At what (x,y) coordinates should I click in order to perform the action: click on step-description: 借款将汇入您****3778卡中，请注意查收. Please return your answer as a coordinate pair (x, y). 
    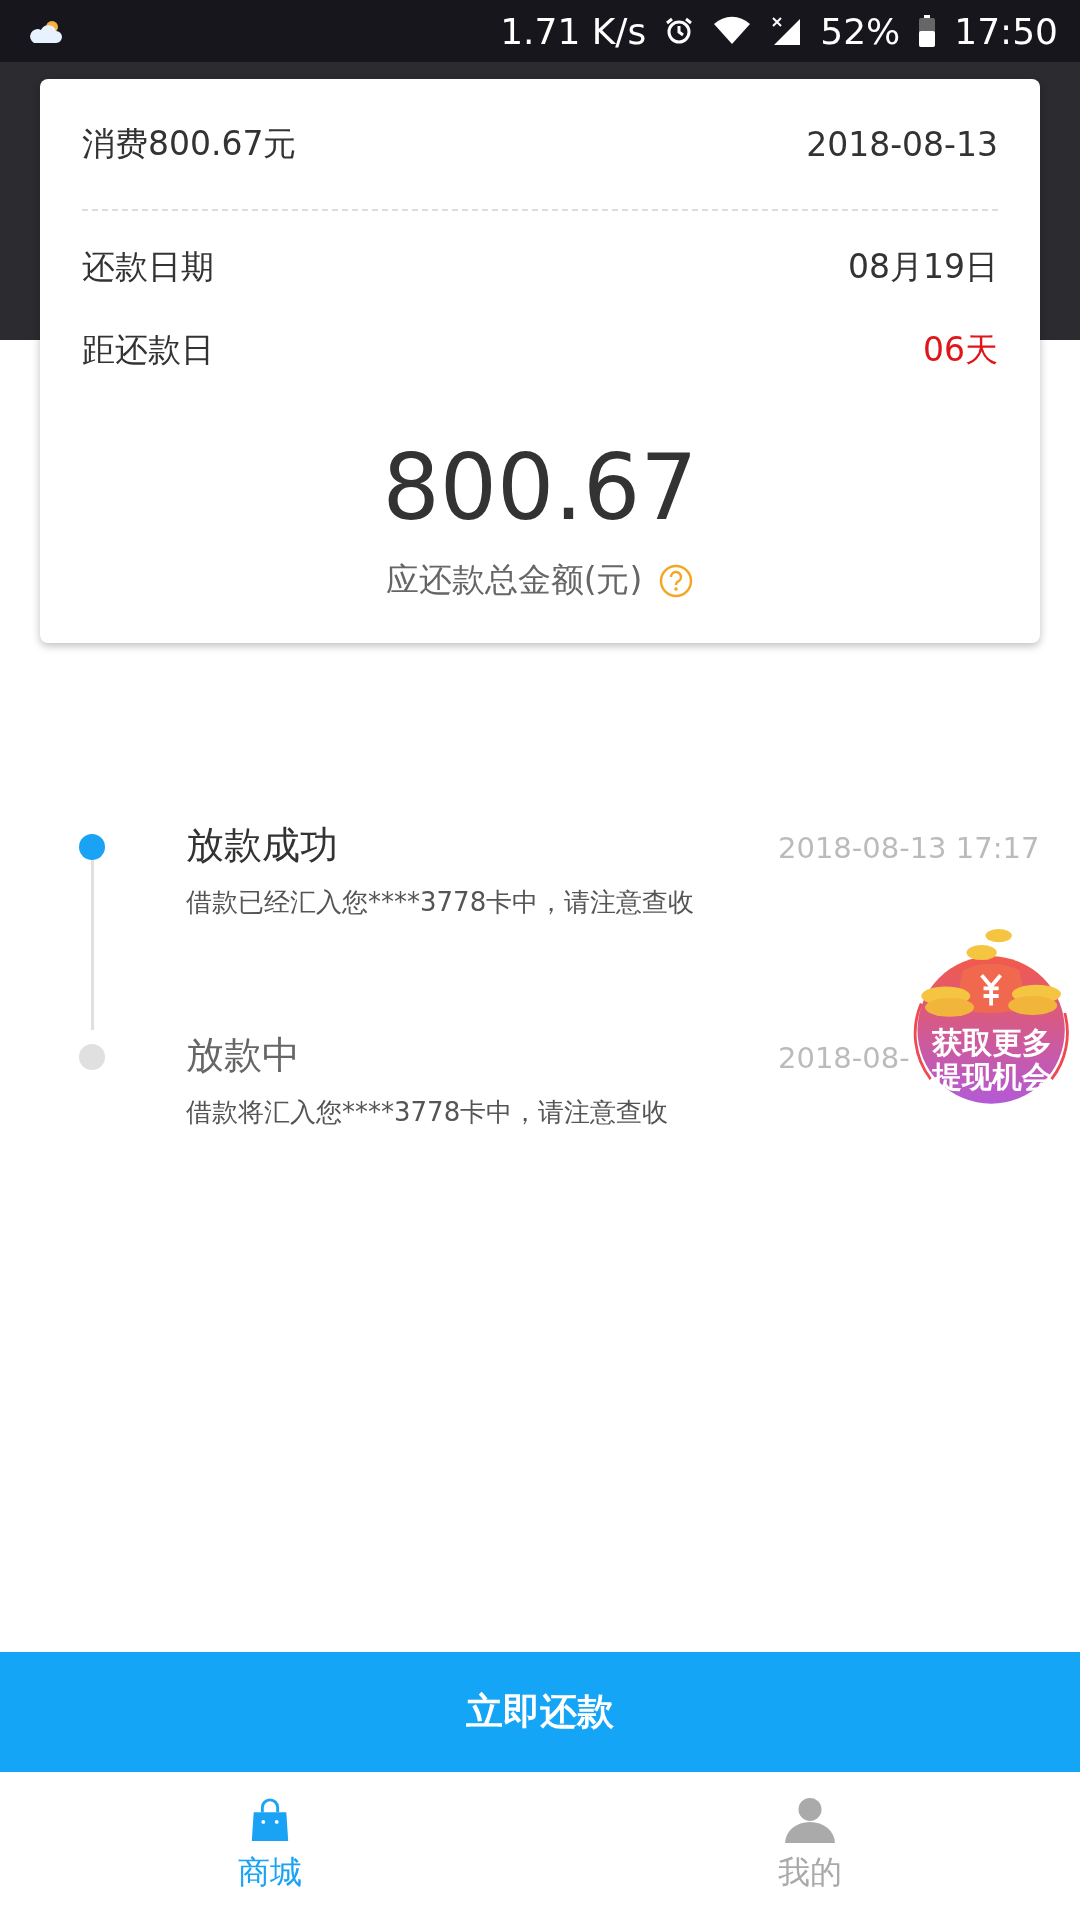
    Looking at the image, I should click on (428, 1112).